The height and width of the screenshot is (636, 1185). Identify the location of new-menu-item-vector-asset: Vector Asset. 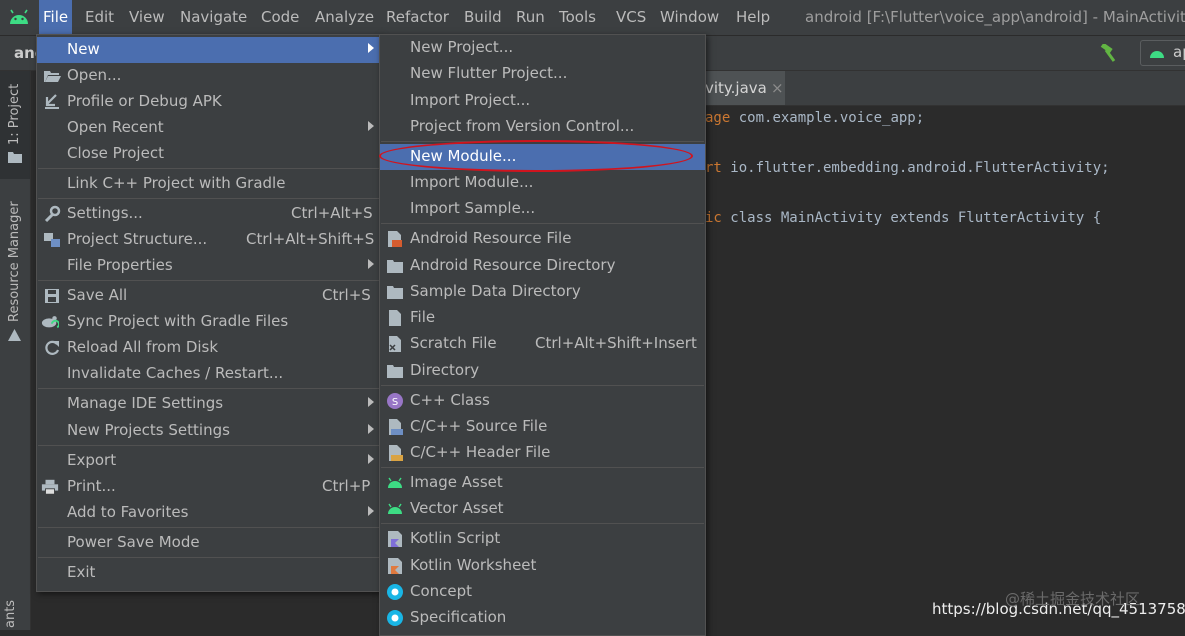
(542, 509).